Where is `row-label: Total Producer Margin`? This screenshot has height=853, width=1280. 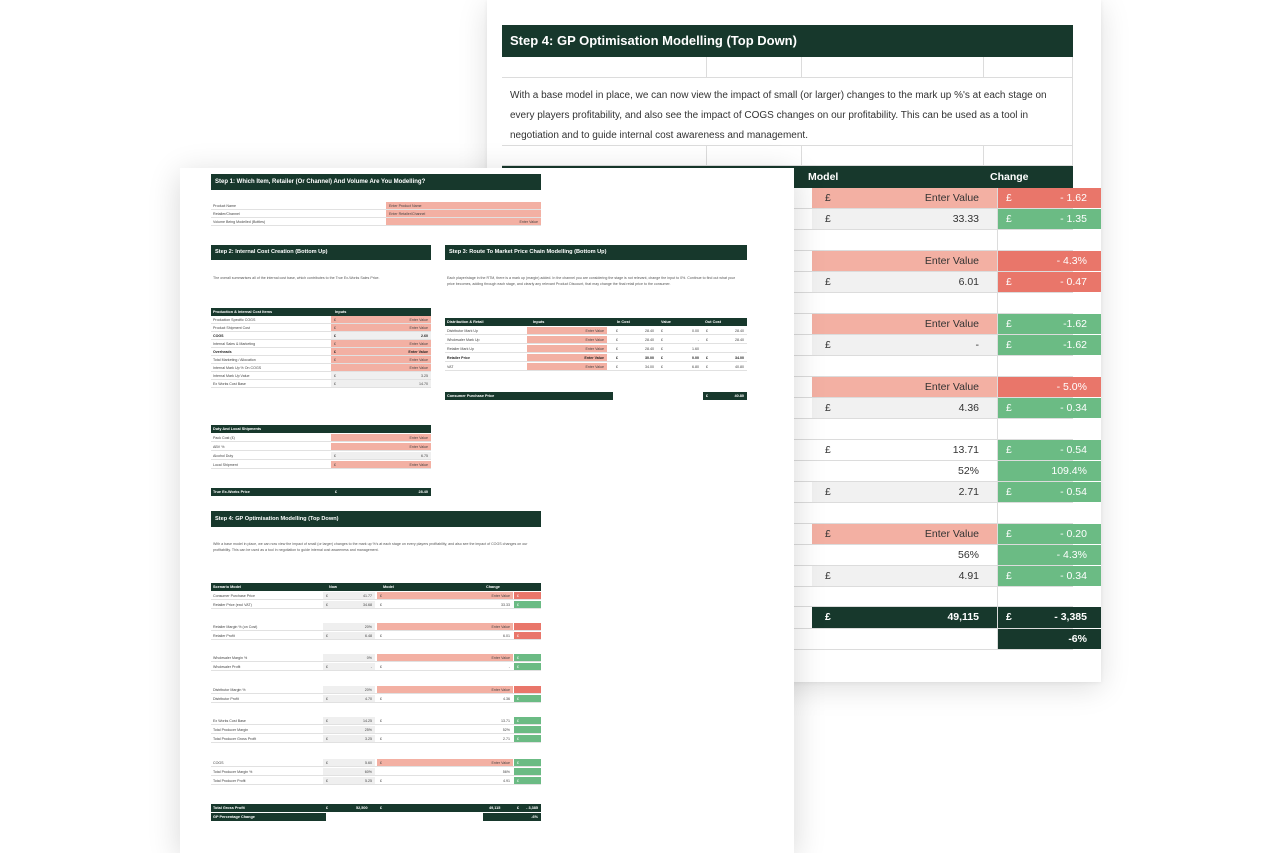 row-label: Total Producer Margin is located at coordinates (231, 730).